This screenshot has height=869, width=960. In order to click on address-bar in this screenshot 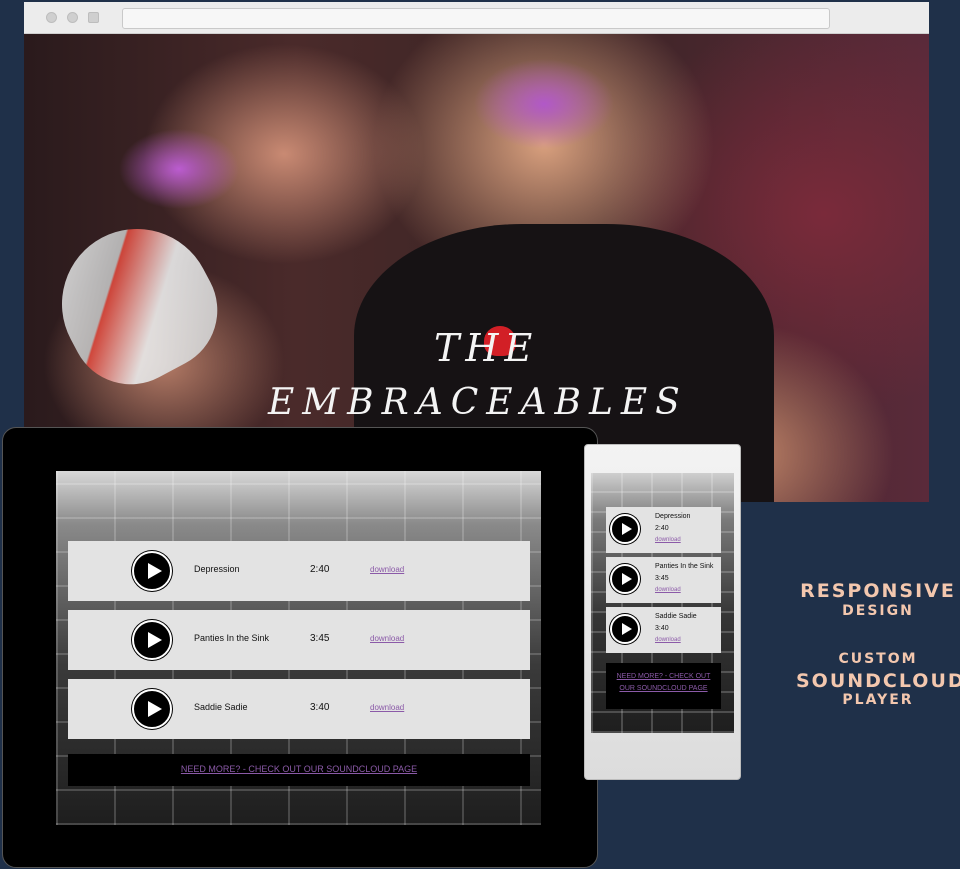, I will do `click(476, 18)`.